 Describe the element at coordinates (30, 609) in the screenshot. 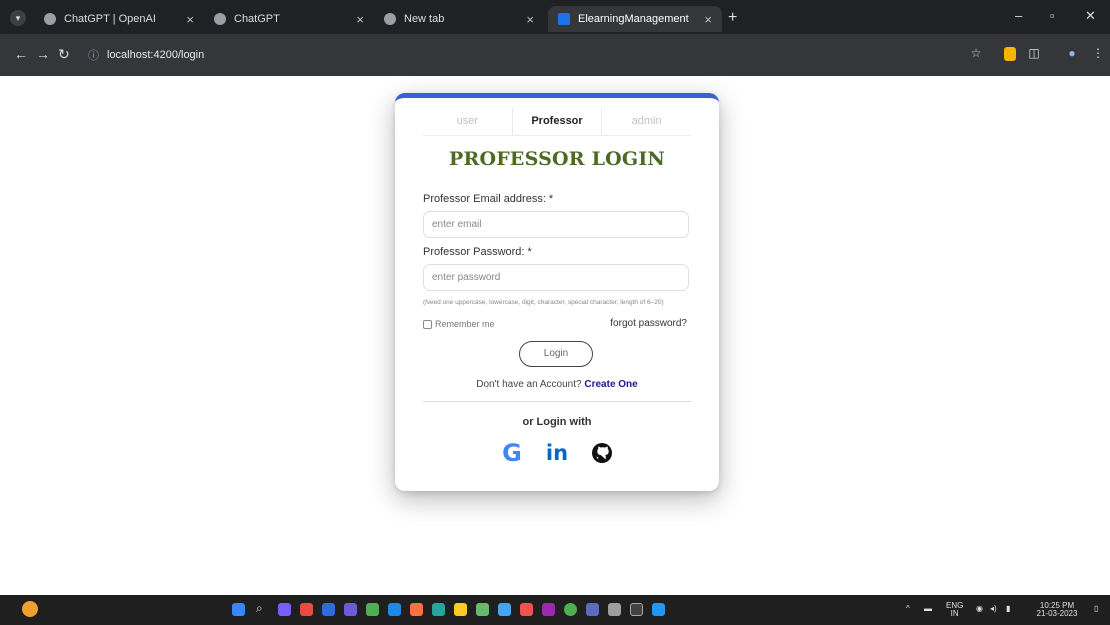

I see `weather-widget-icon` at that location.